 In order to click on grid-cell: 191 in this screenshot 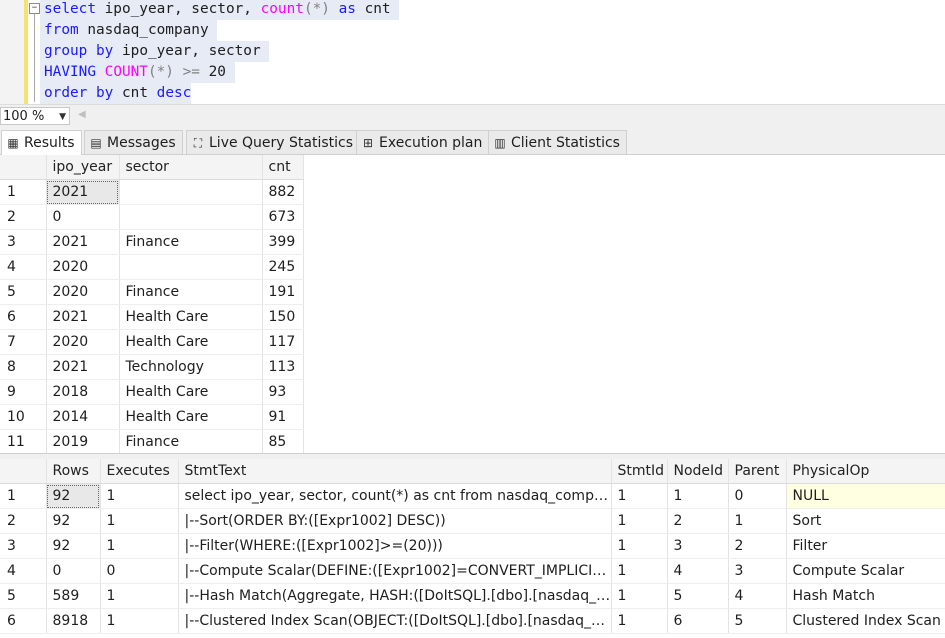, I will do `click(283, 292)`.